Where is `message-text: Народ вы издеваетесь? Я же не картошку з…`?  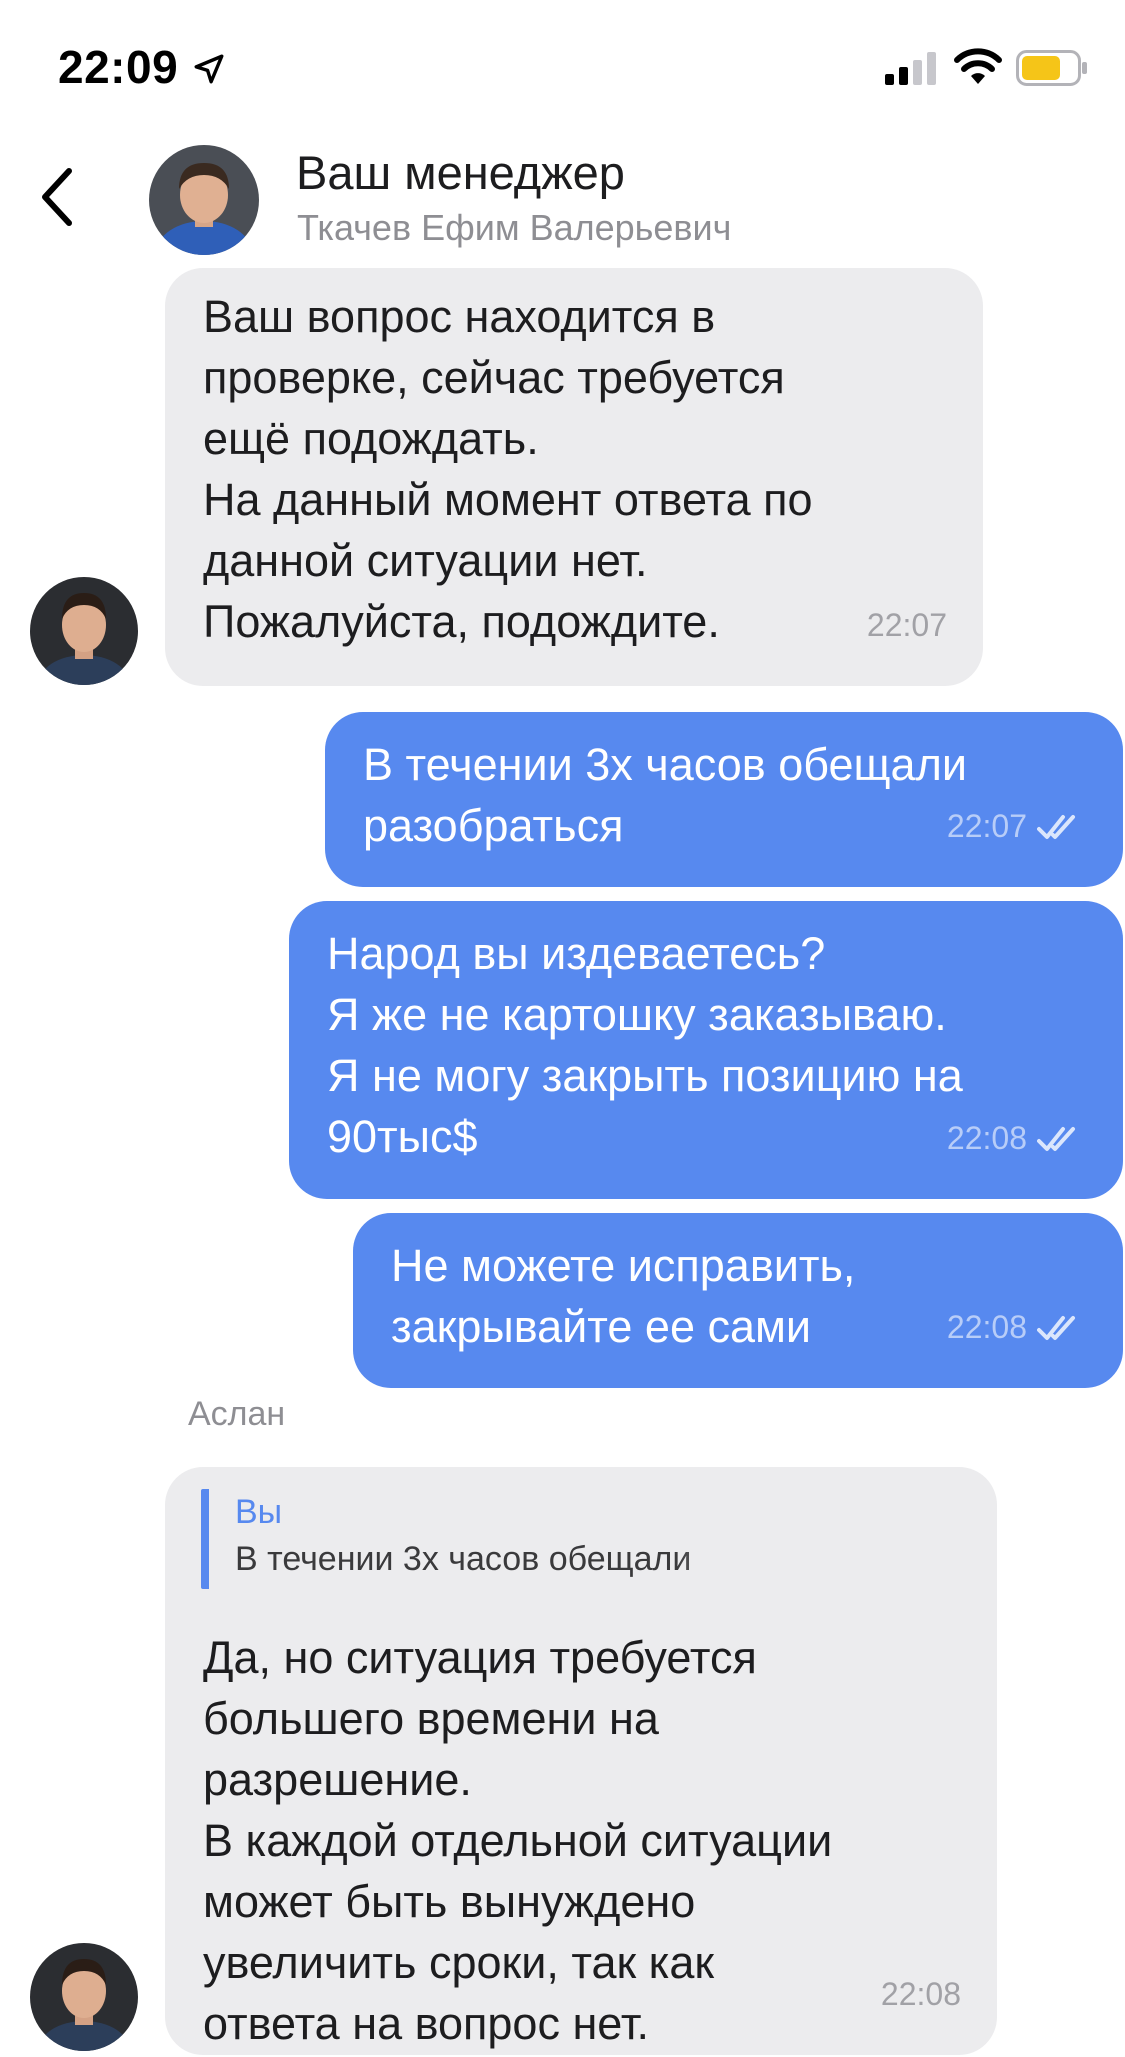
message-text: Народ вы издеваетесь? Я же не картошку з… is located at coordinates (645, 1045).